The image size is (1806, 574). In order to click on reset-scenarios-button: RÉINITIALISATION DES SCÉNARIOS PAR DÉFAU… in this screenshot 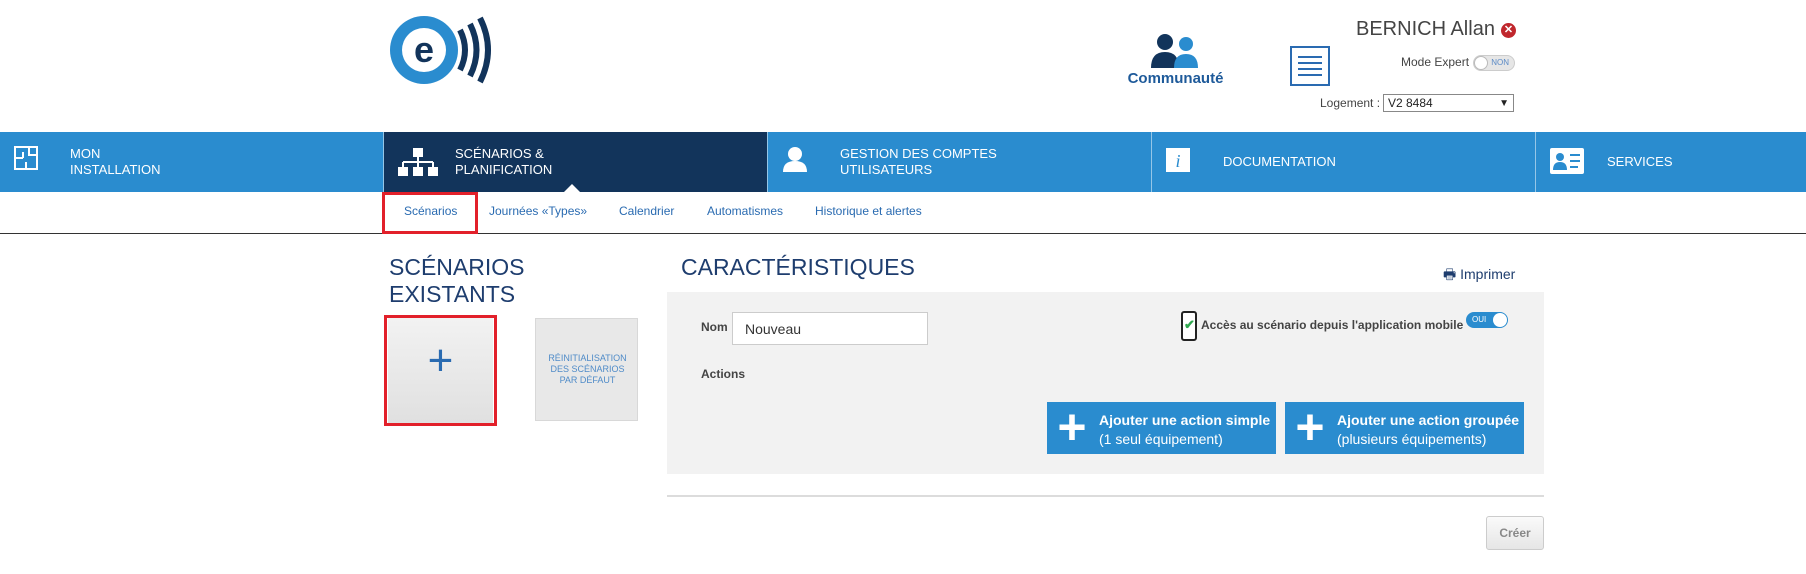, I will do `click(586, 369)`.